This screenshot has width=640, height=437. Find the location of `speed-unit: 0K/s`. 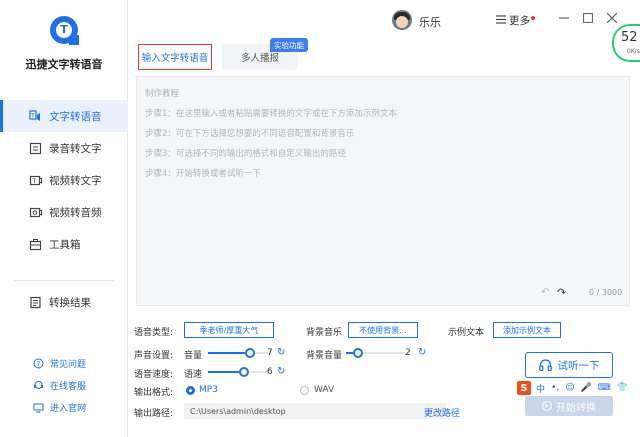

speed-unit: 0K/s is located at coordinates (633, 51).